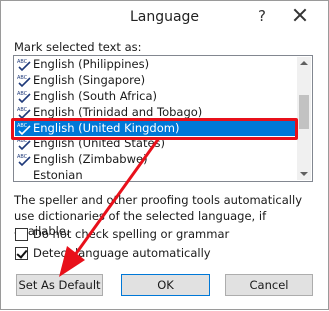  I want to click on list-item: ABC English (Zimbabwe), so click(157, 160).